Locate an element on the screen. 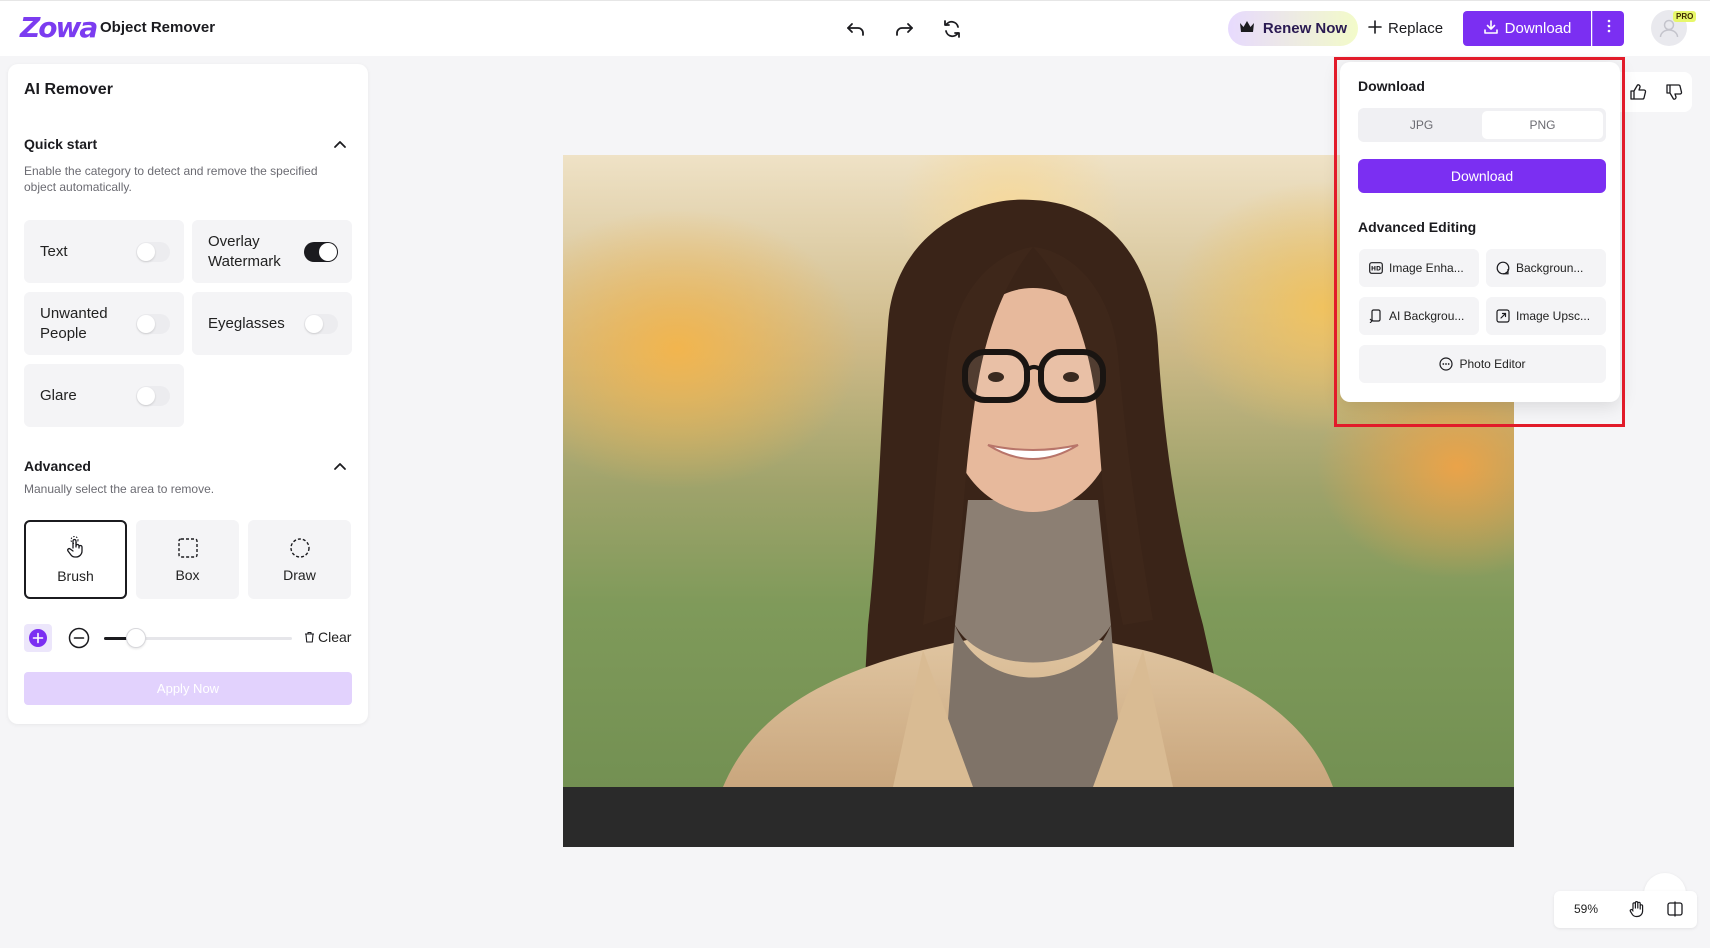 The image size is (1710, 948). more-vertical-icon is located at coordinates (1609, 28).